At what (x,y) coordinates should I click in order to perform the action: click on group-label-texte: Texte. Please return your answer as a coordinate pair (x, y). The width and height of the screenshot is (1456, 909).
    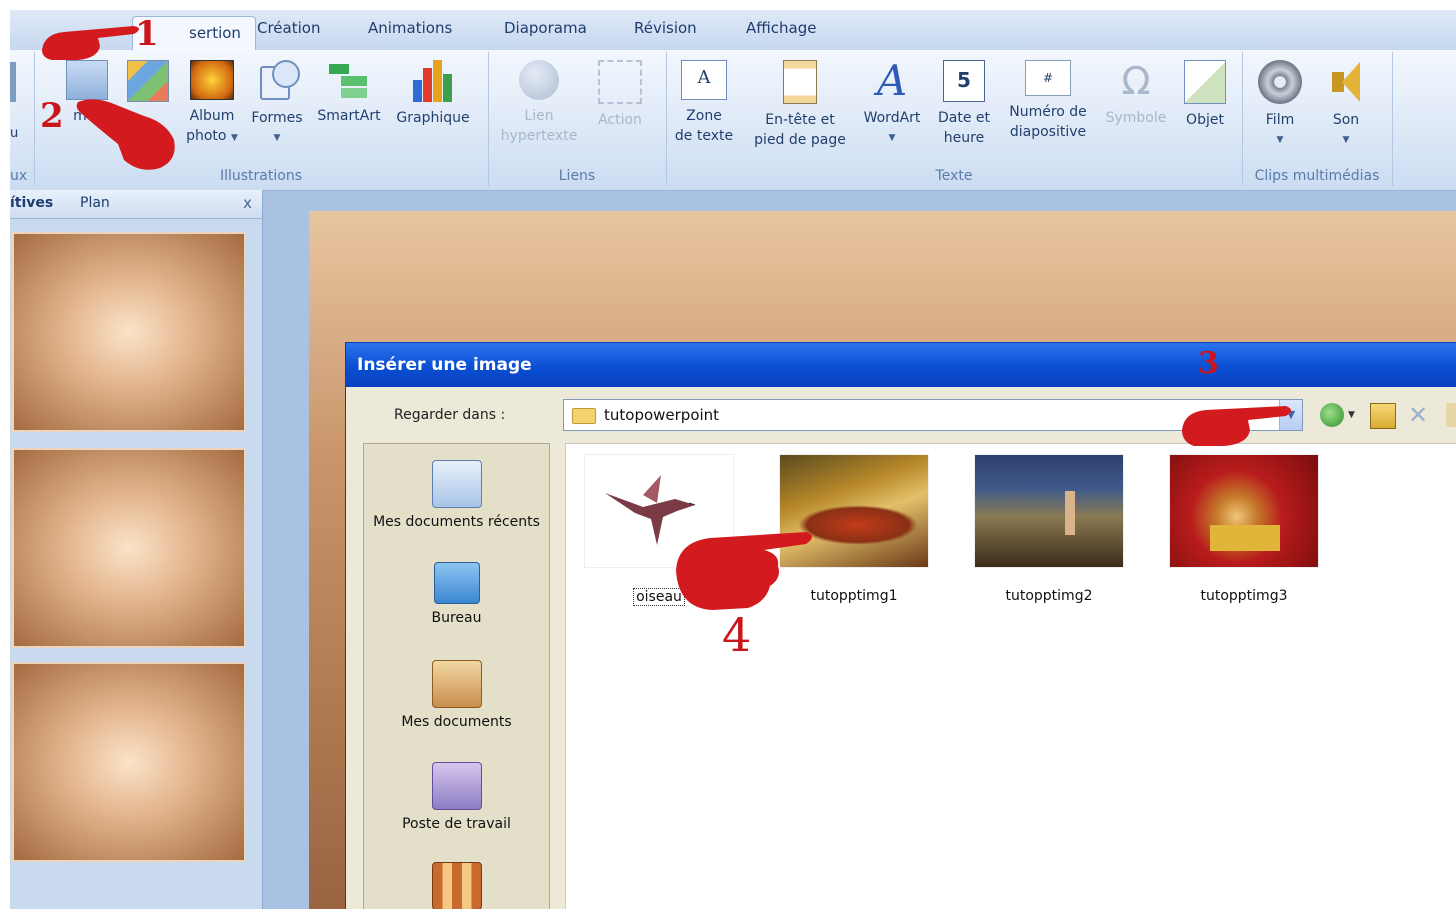
    Looking at the image, I should click on (954, 176).